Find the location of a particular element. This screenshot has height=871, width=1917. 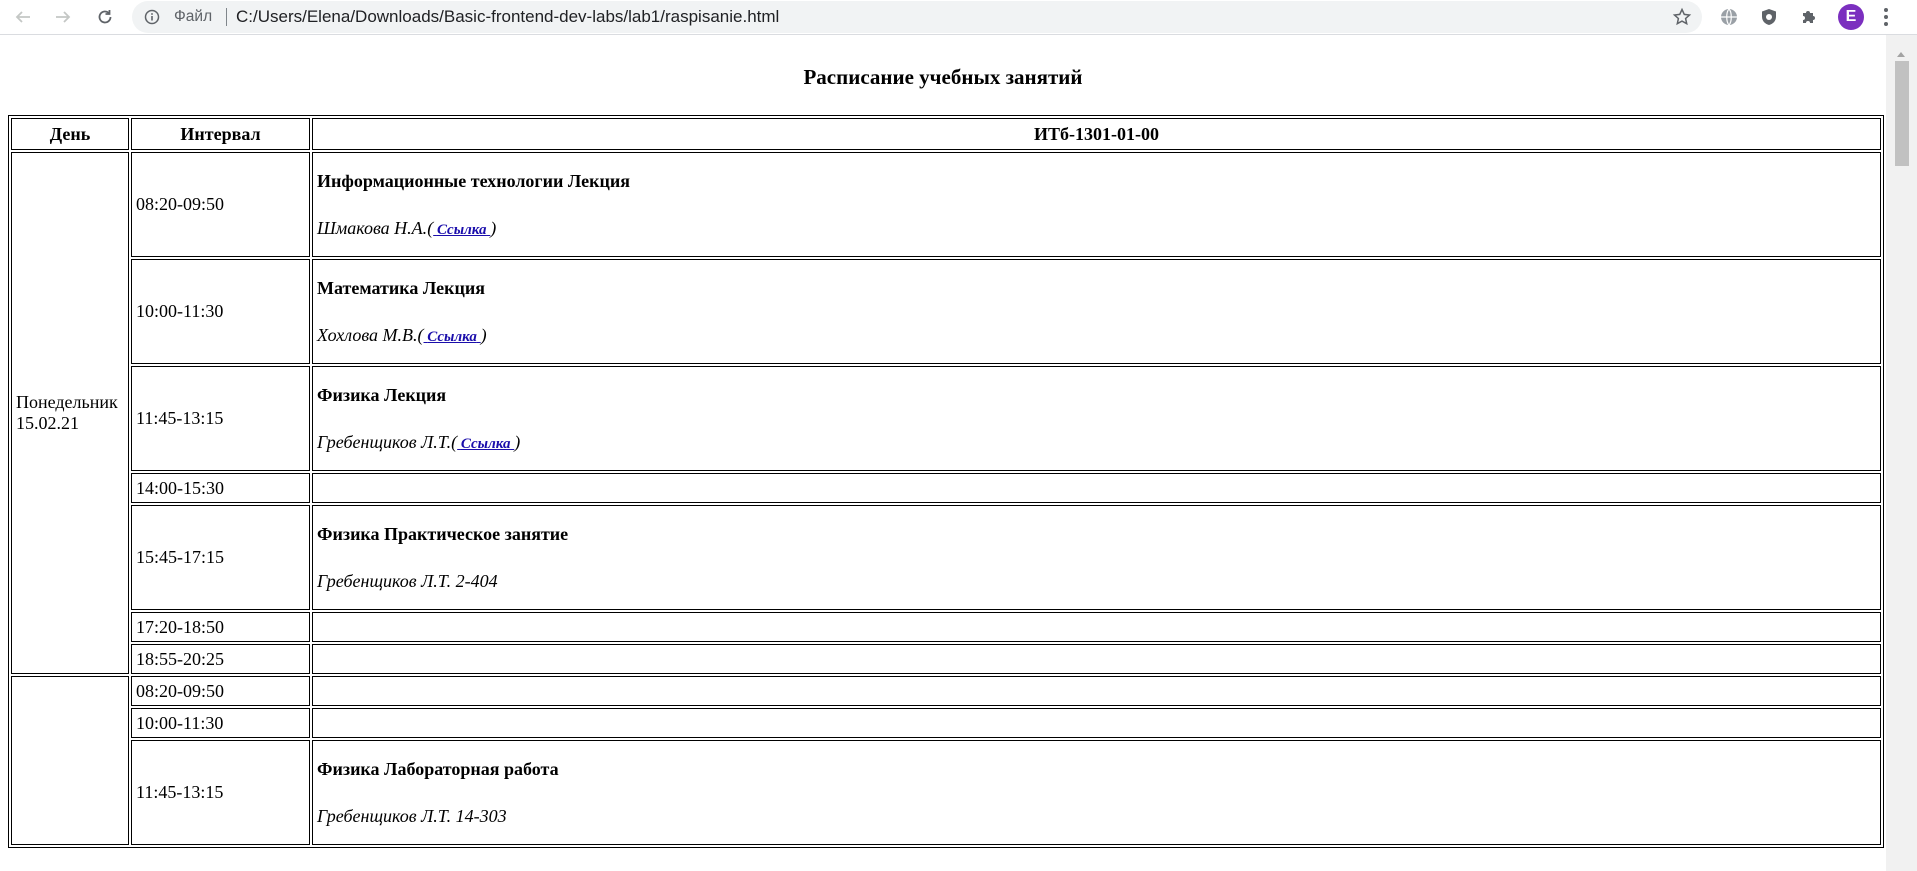

info-icon is located at coordinates (152, 19).